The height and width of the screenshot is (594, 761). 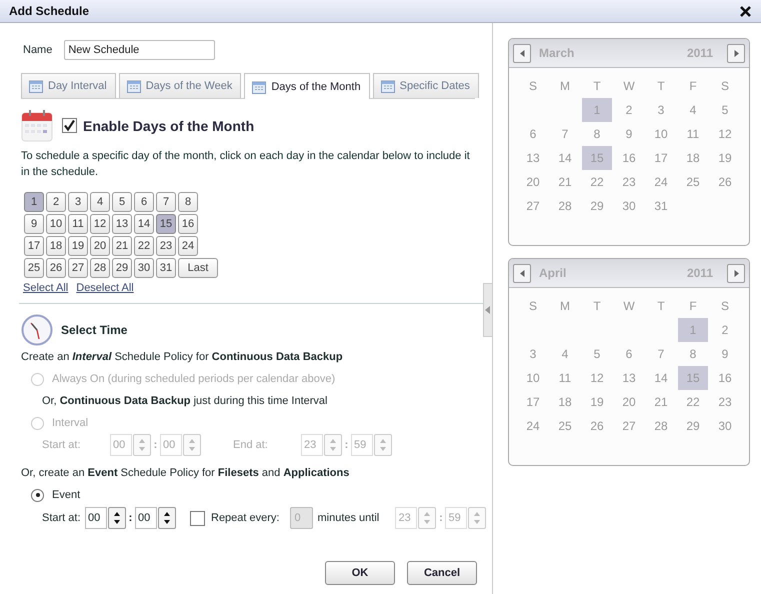 What do you see at coordinates (456, 518) in the screenshot?
I see `time-field: 59` at bounding box center [456, 518].